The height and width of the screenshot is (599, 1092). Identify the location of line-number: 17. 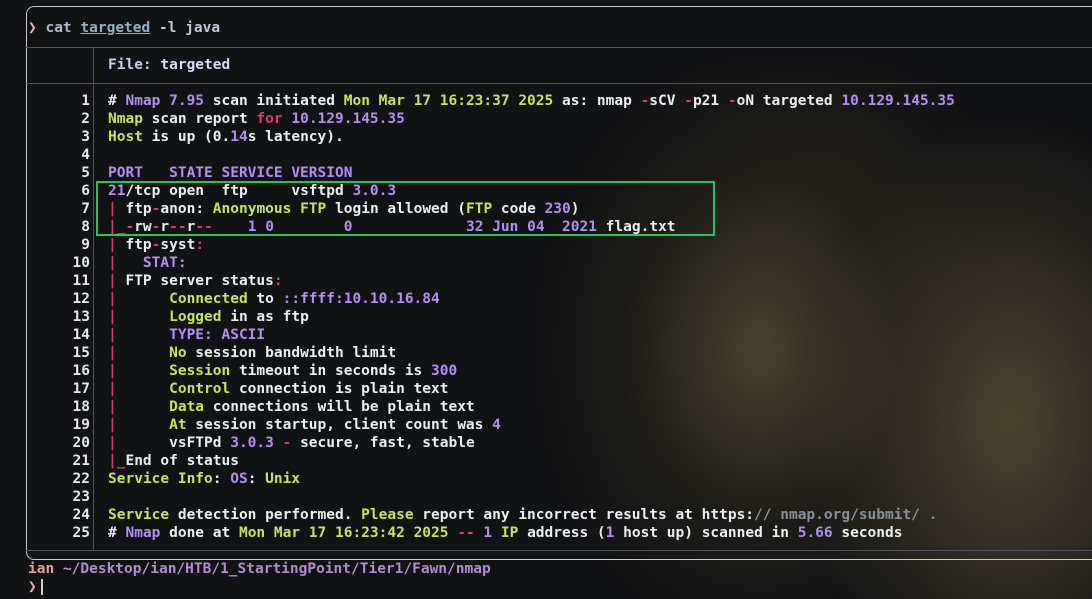
(81, 389).